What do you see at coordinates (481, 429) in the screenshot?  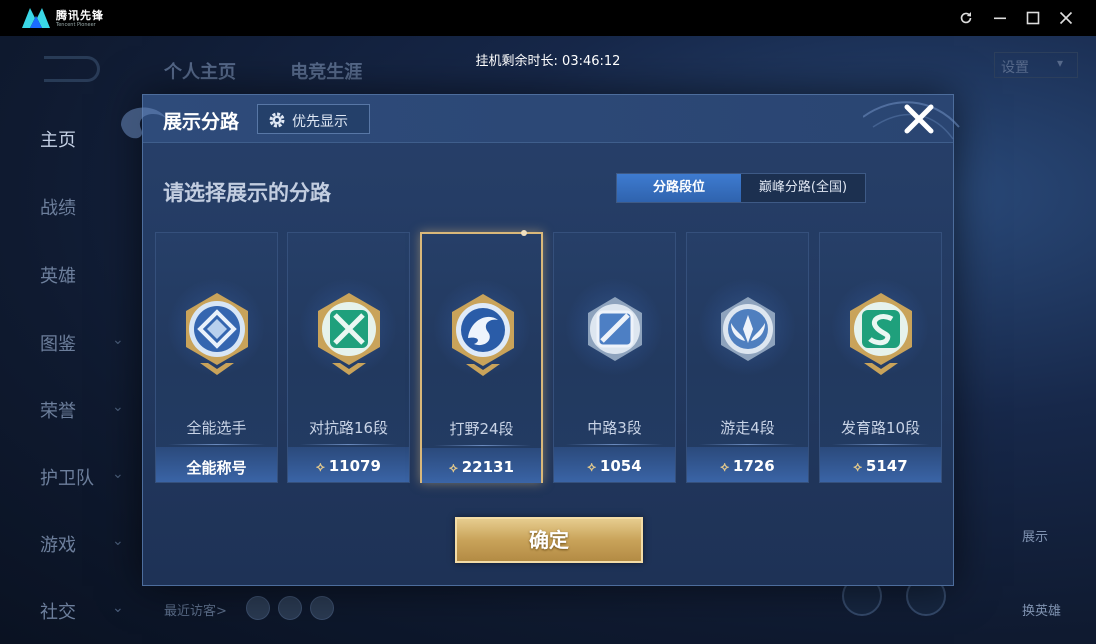 I see `lane-card-name: 打野24段` at bounding box center [481, 429].